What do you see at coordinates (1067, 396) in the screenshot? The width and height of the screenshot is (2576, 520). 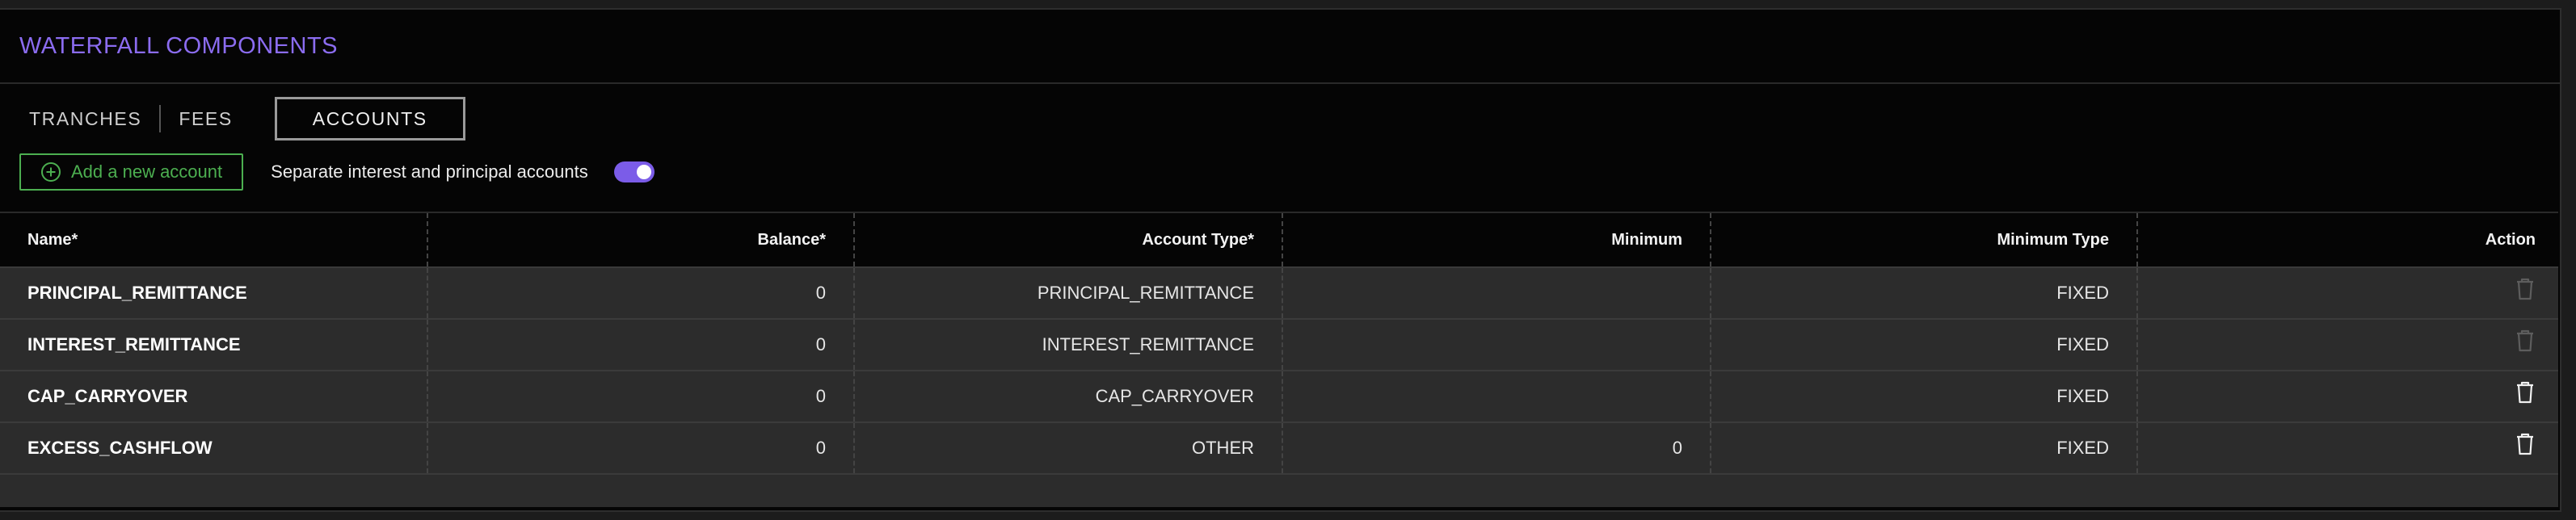 I see `account-type-cell: CAP_CARRYOVER` at bounding box center [1067, 396].